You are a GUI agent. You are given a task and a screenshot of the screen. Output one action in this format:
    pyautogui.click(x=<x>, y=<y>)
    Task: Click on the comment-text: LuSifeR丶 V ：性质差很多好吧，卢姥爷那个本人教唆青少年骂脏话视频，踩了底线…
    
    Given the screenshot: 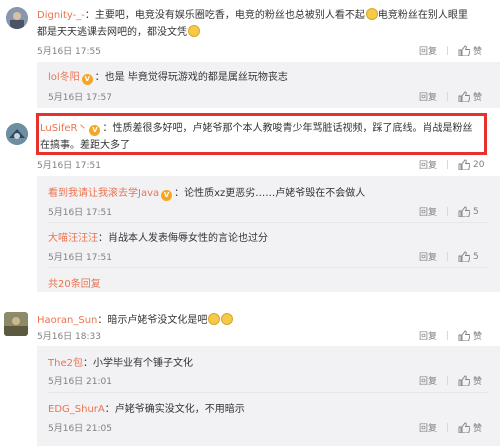 What is the action you would take?
    pyautogui.click(x=256, y=127)
    